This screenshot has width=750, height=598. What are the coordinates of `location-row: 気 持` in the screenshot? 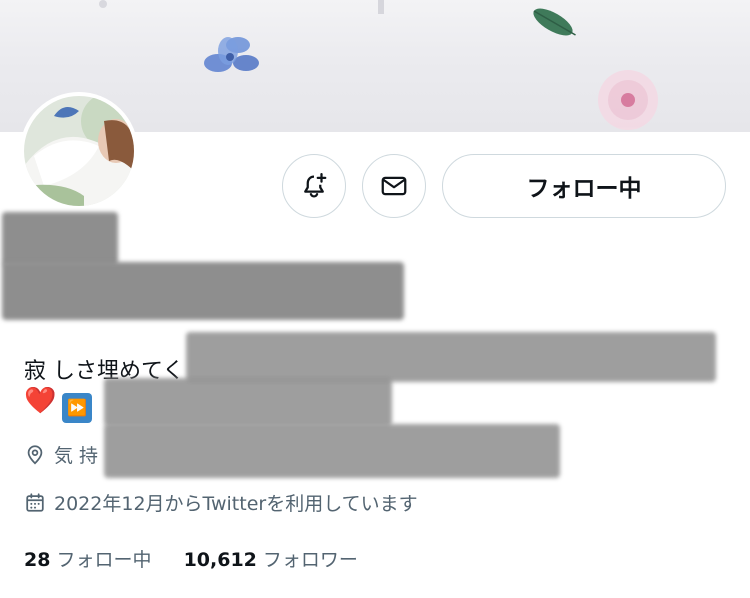 It's located at (61, 454).